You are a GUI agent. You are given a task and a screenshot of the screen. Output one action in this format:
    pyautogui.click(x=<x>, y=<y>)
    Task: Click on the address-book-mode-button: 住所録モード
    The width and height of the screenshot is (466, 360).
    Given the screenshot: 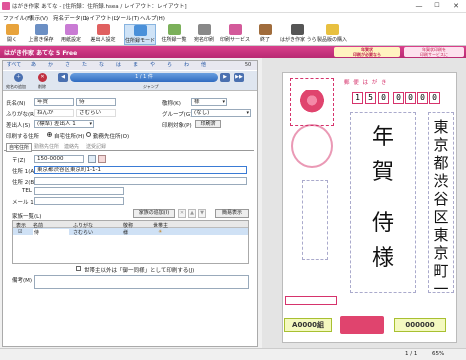 What is the action you would take?
    pyautogui.click(x=140, y=34)
    